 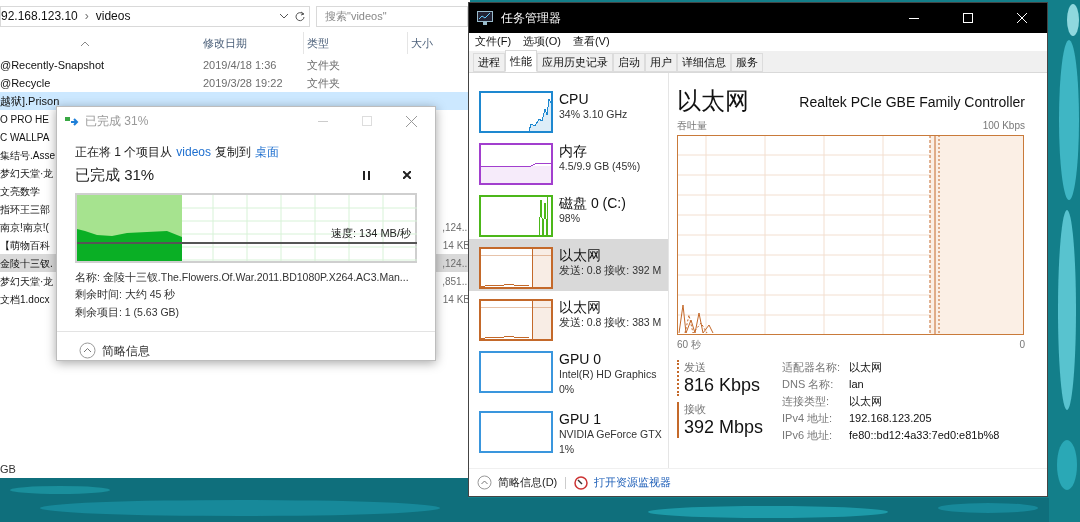 I want to click on pause-icon, so click(x=366, y=175).